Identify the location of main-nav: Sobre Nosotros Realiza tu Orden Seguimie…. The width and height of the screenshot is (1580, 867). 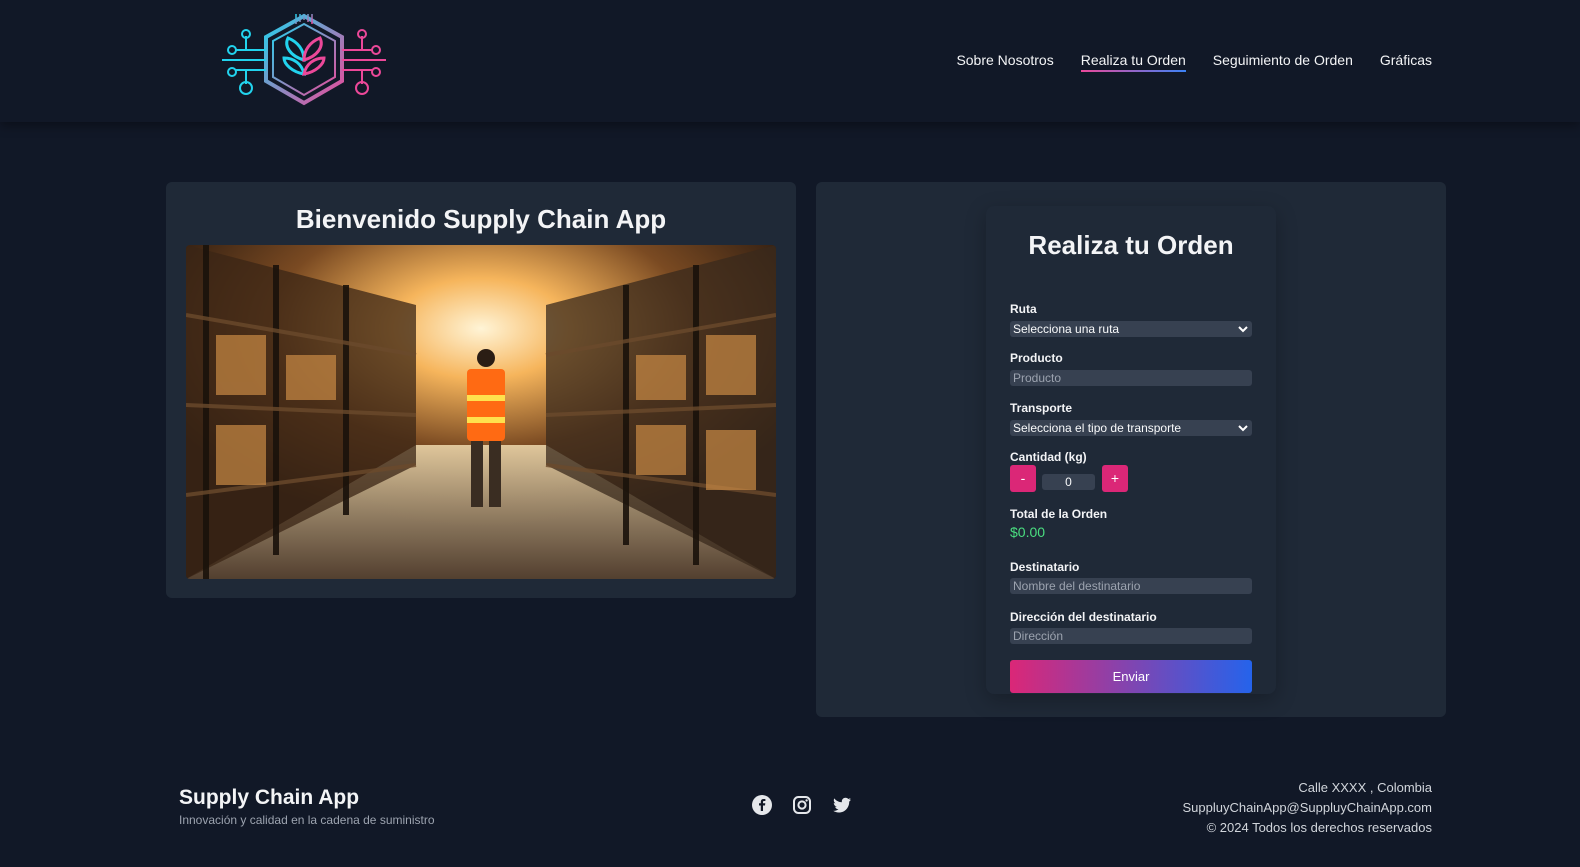
(1194, 62).